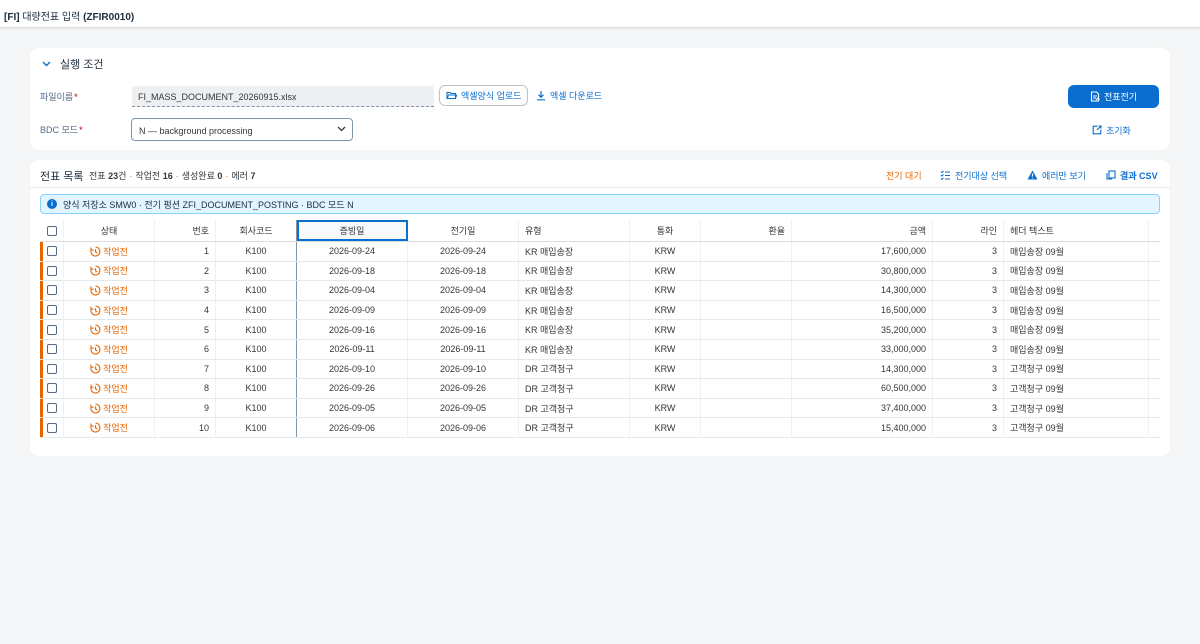 The image size is (1200, 644). What do you see at coordinates (491, 96) in the screenshot?
I see `excel-upload-label: 엑셀양식 업로드` at bounding box center [491, 96].